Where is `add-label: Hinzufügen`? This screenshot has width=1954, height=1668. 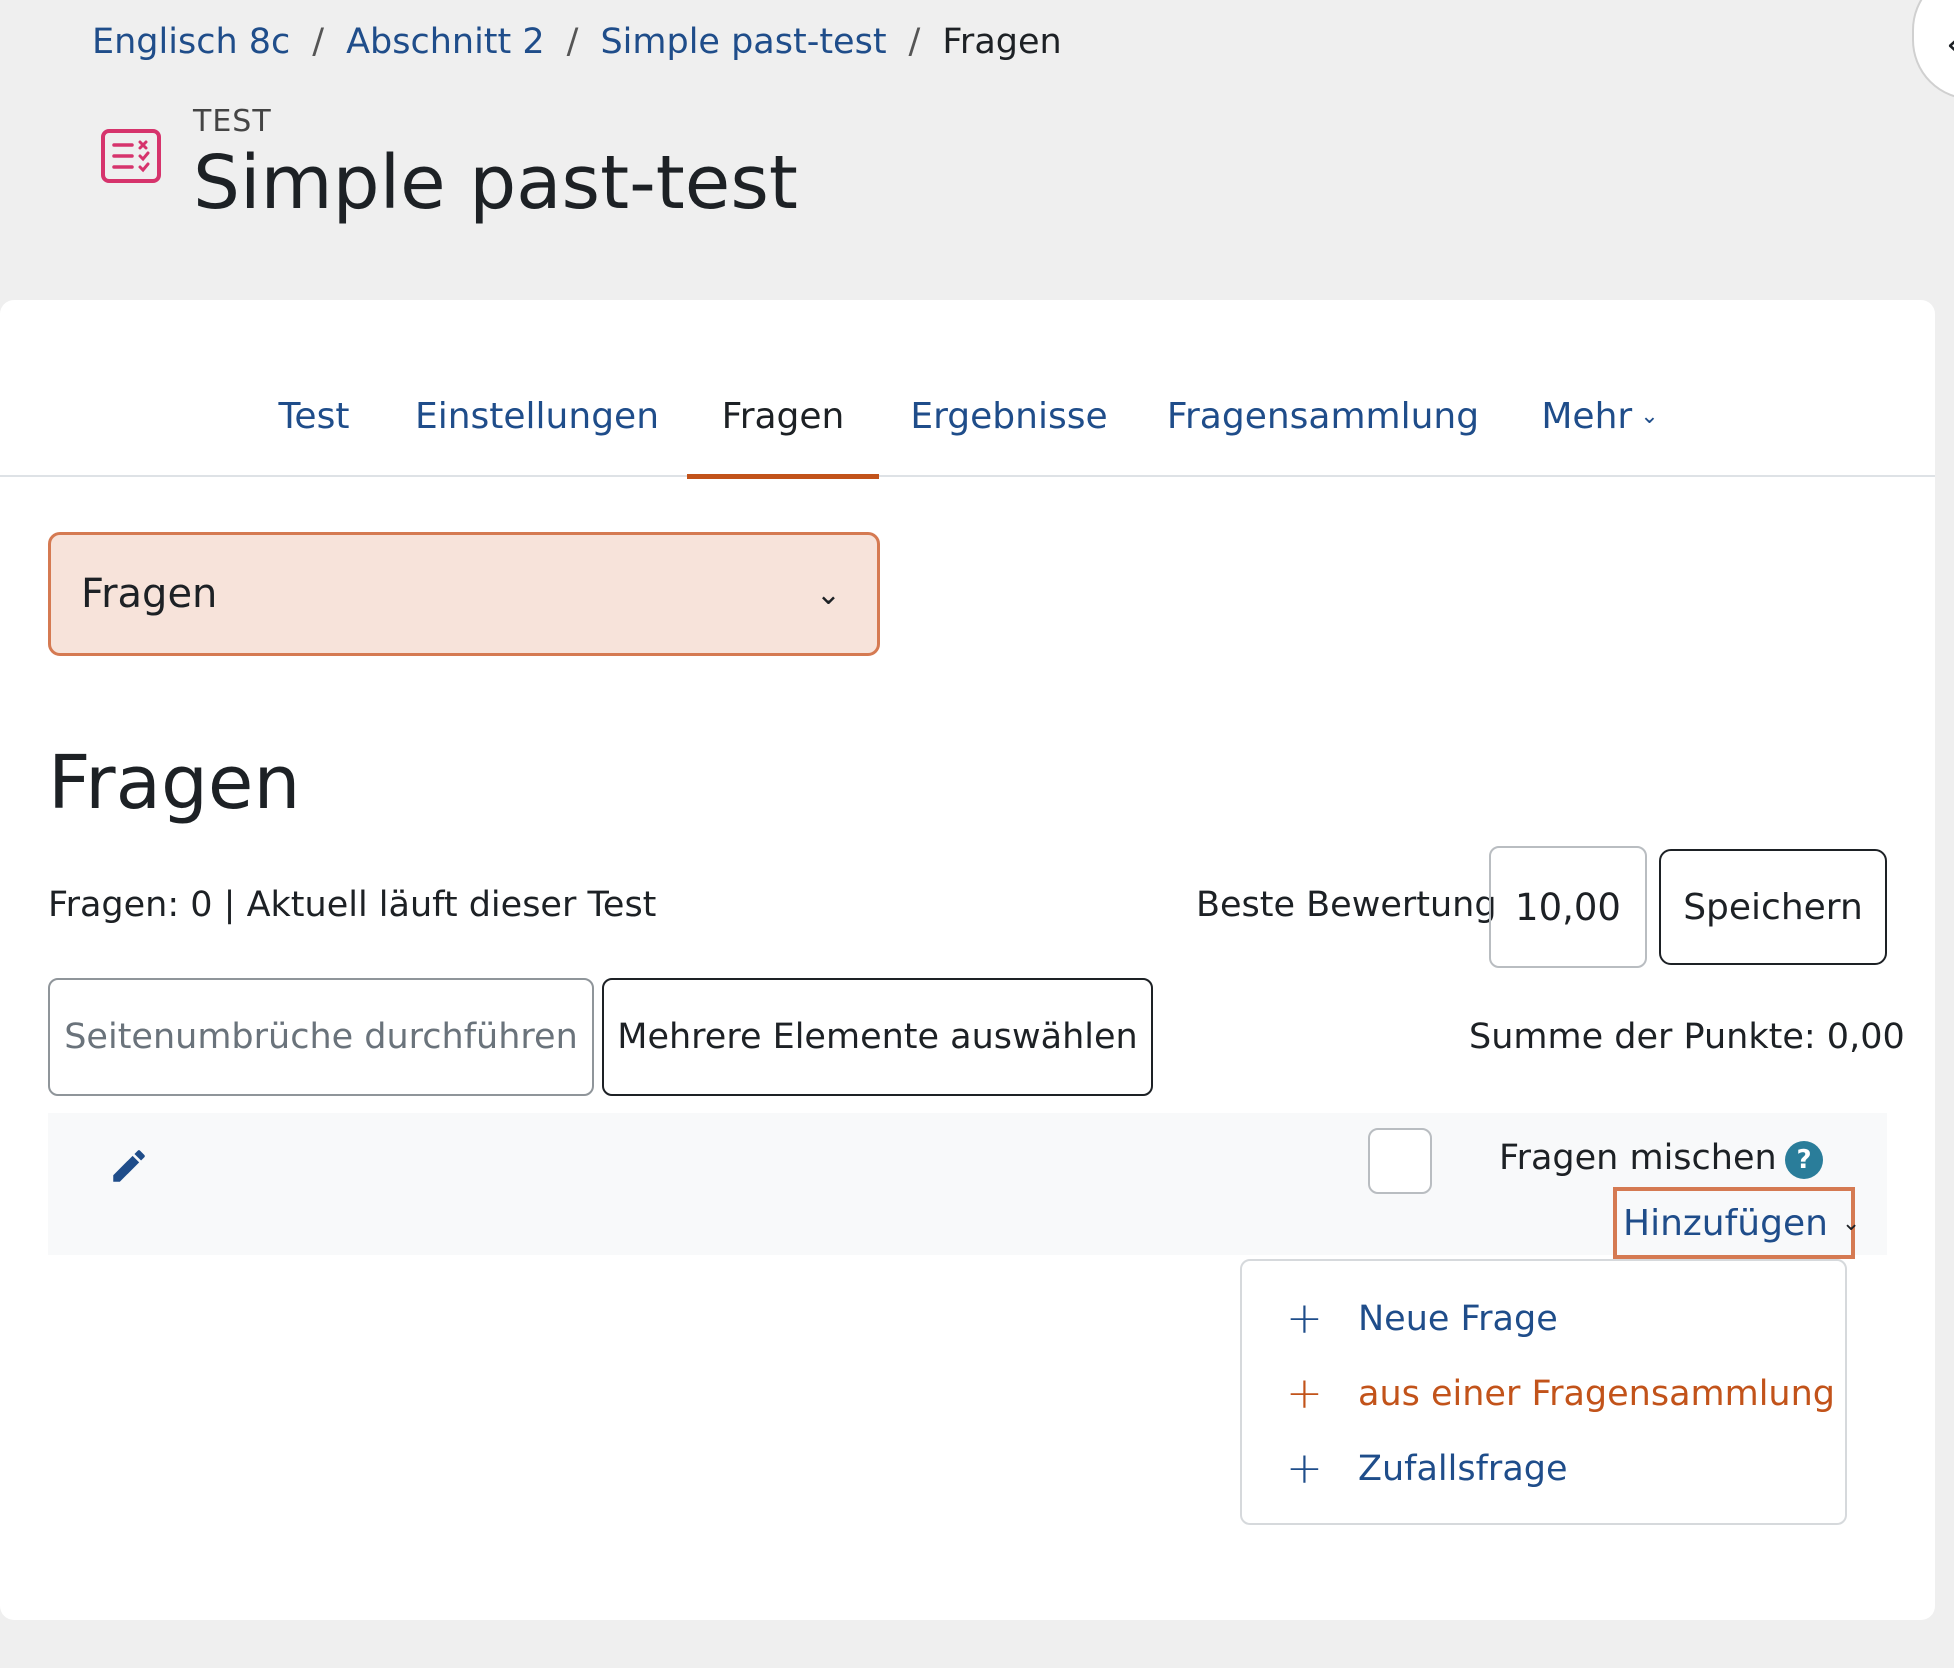 add-label: Hinzufügen is located at coordinates (1725, 1223).